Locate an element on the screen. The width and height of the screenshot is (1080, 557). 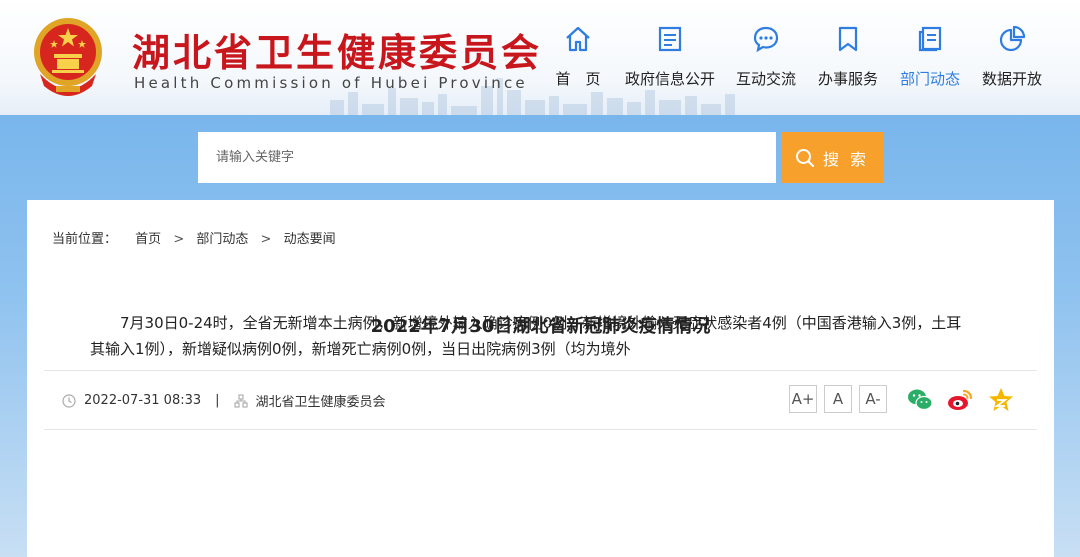
nav-label: 数据开放 is located at coordinates (1011, 79).